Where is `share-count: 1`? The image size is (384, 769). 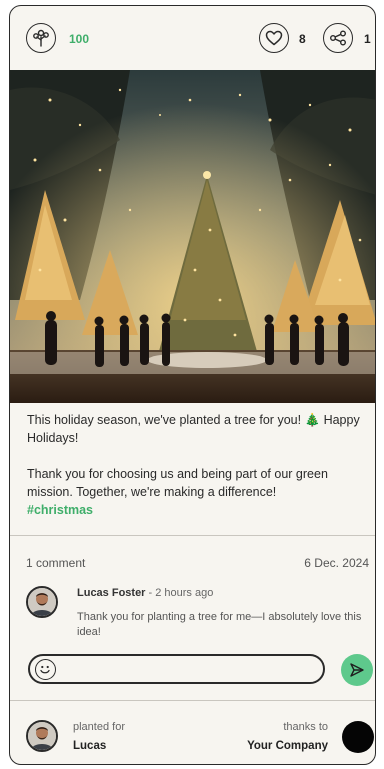
share-count: 1 is located at coordinates (367, 39).